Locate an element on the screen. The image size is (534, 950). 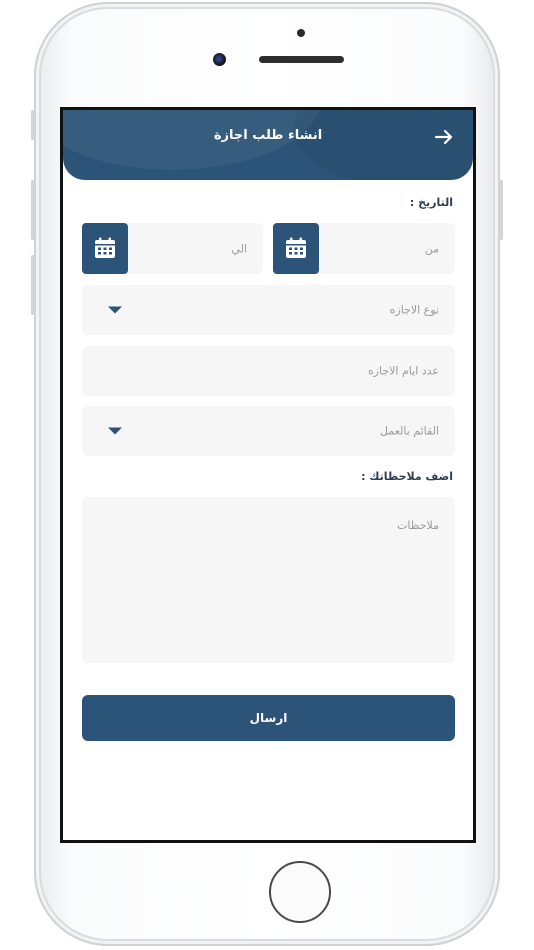
home-button is located at coordinates (300, 892).